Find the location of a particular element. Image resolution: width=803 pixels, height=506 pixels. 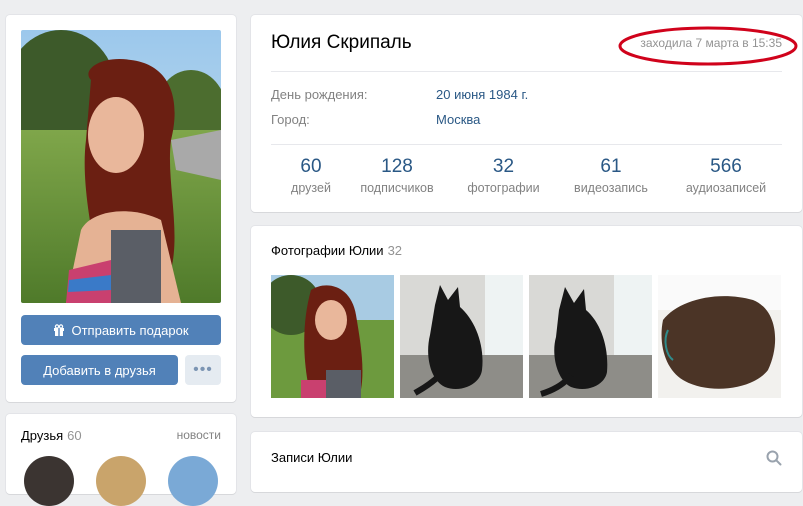

friends-title: Друзья is located at coordinates (42, 435).